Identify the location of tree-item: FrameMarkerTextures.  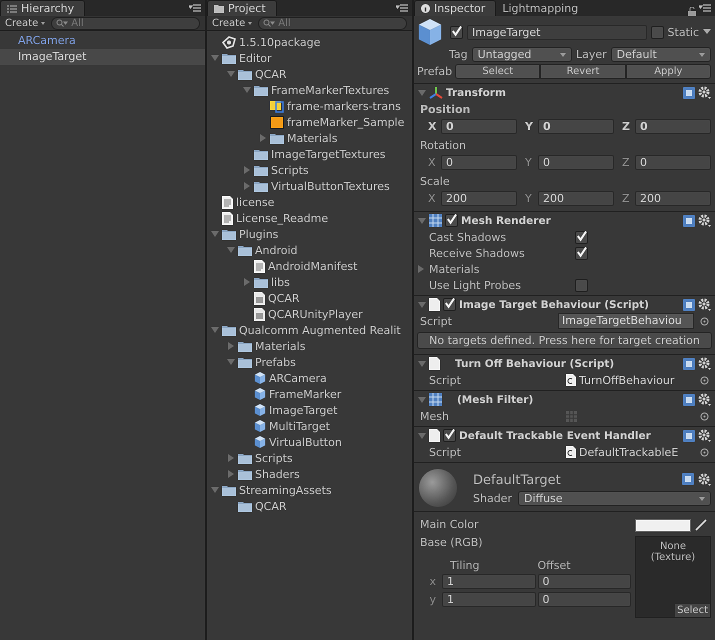
(330, 90).